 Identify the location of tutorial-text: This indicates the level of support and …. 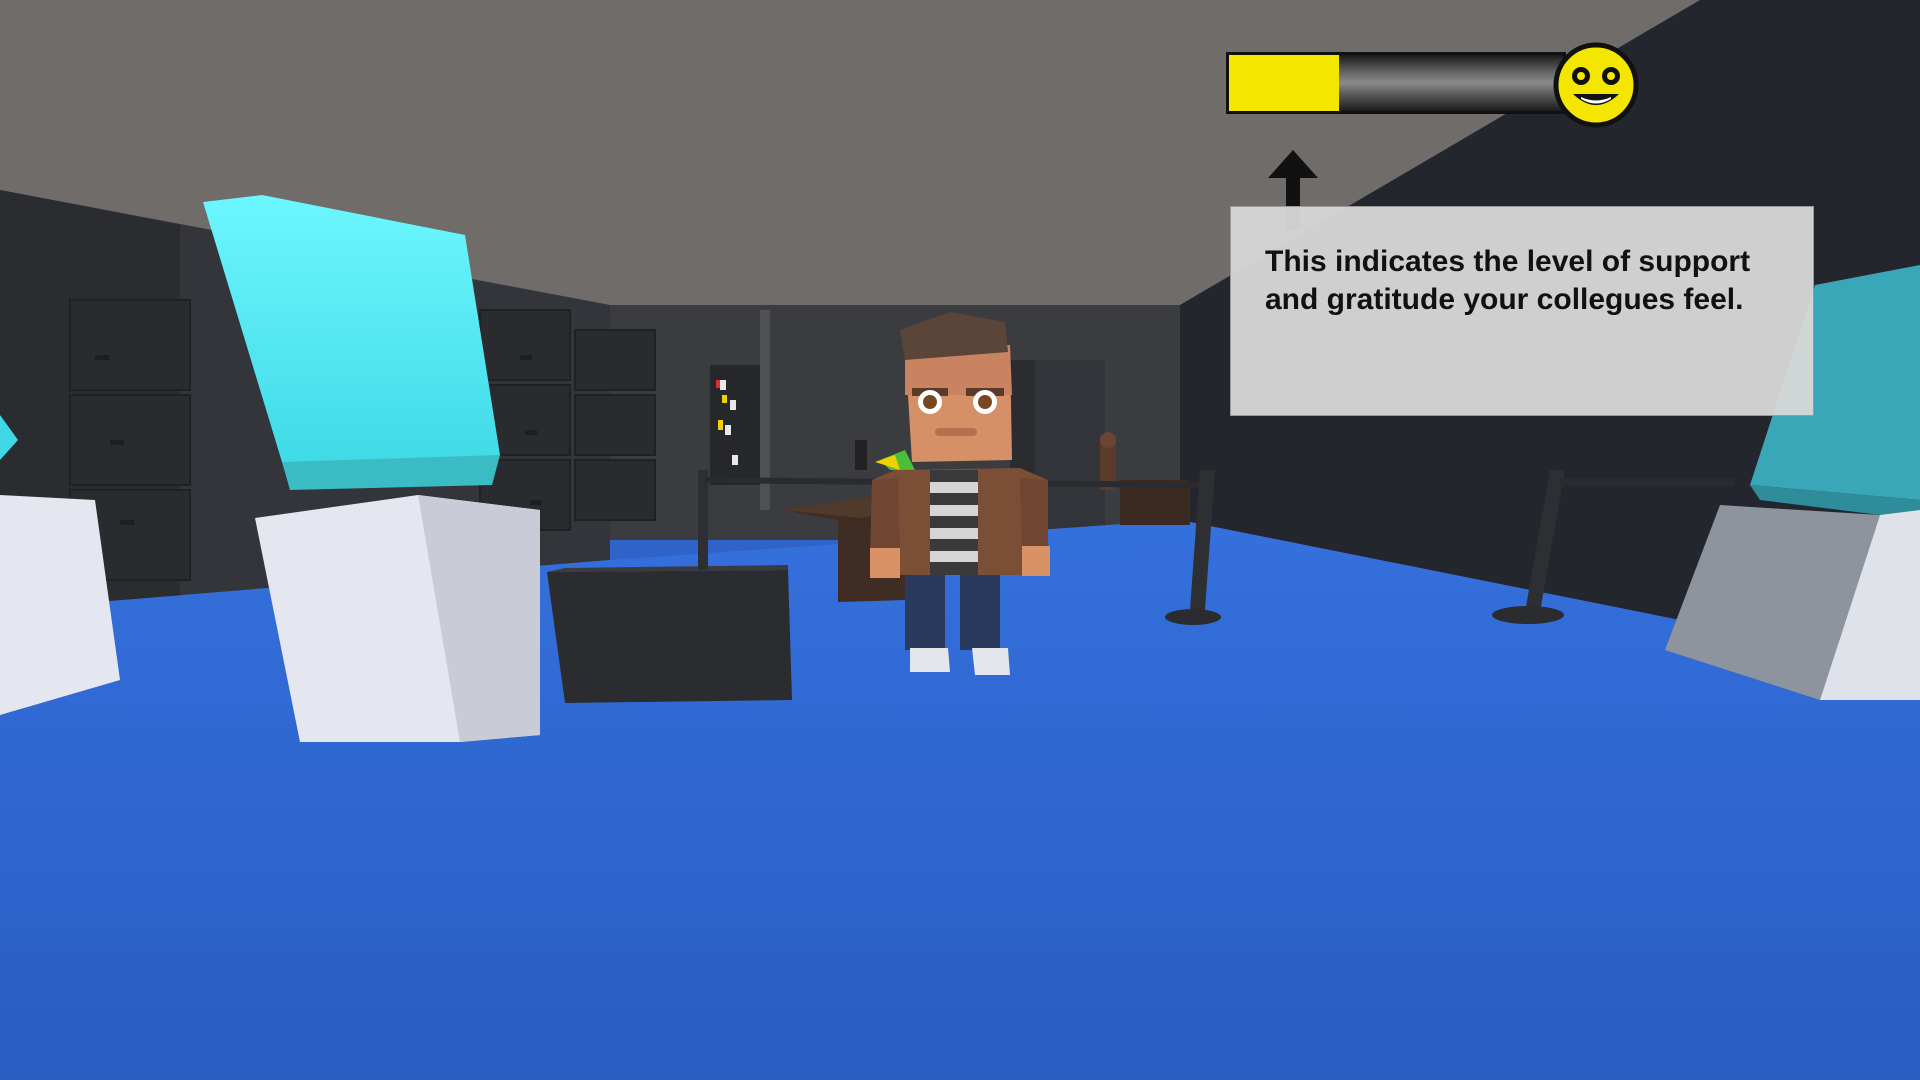
(1508, 280).